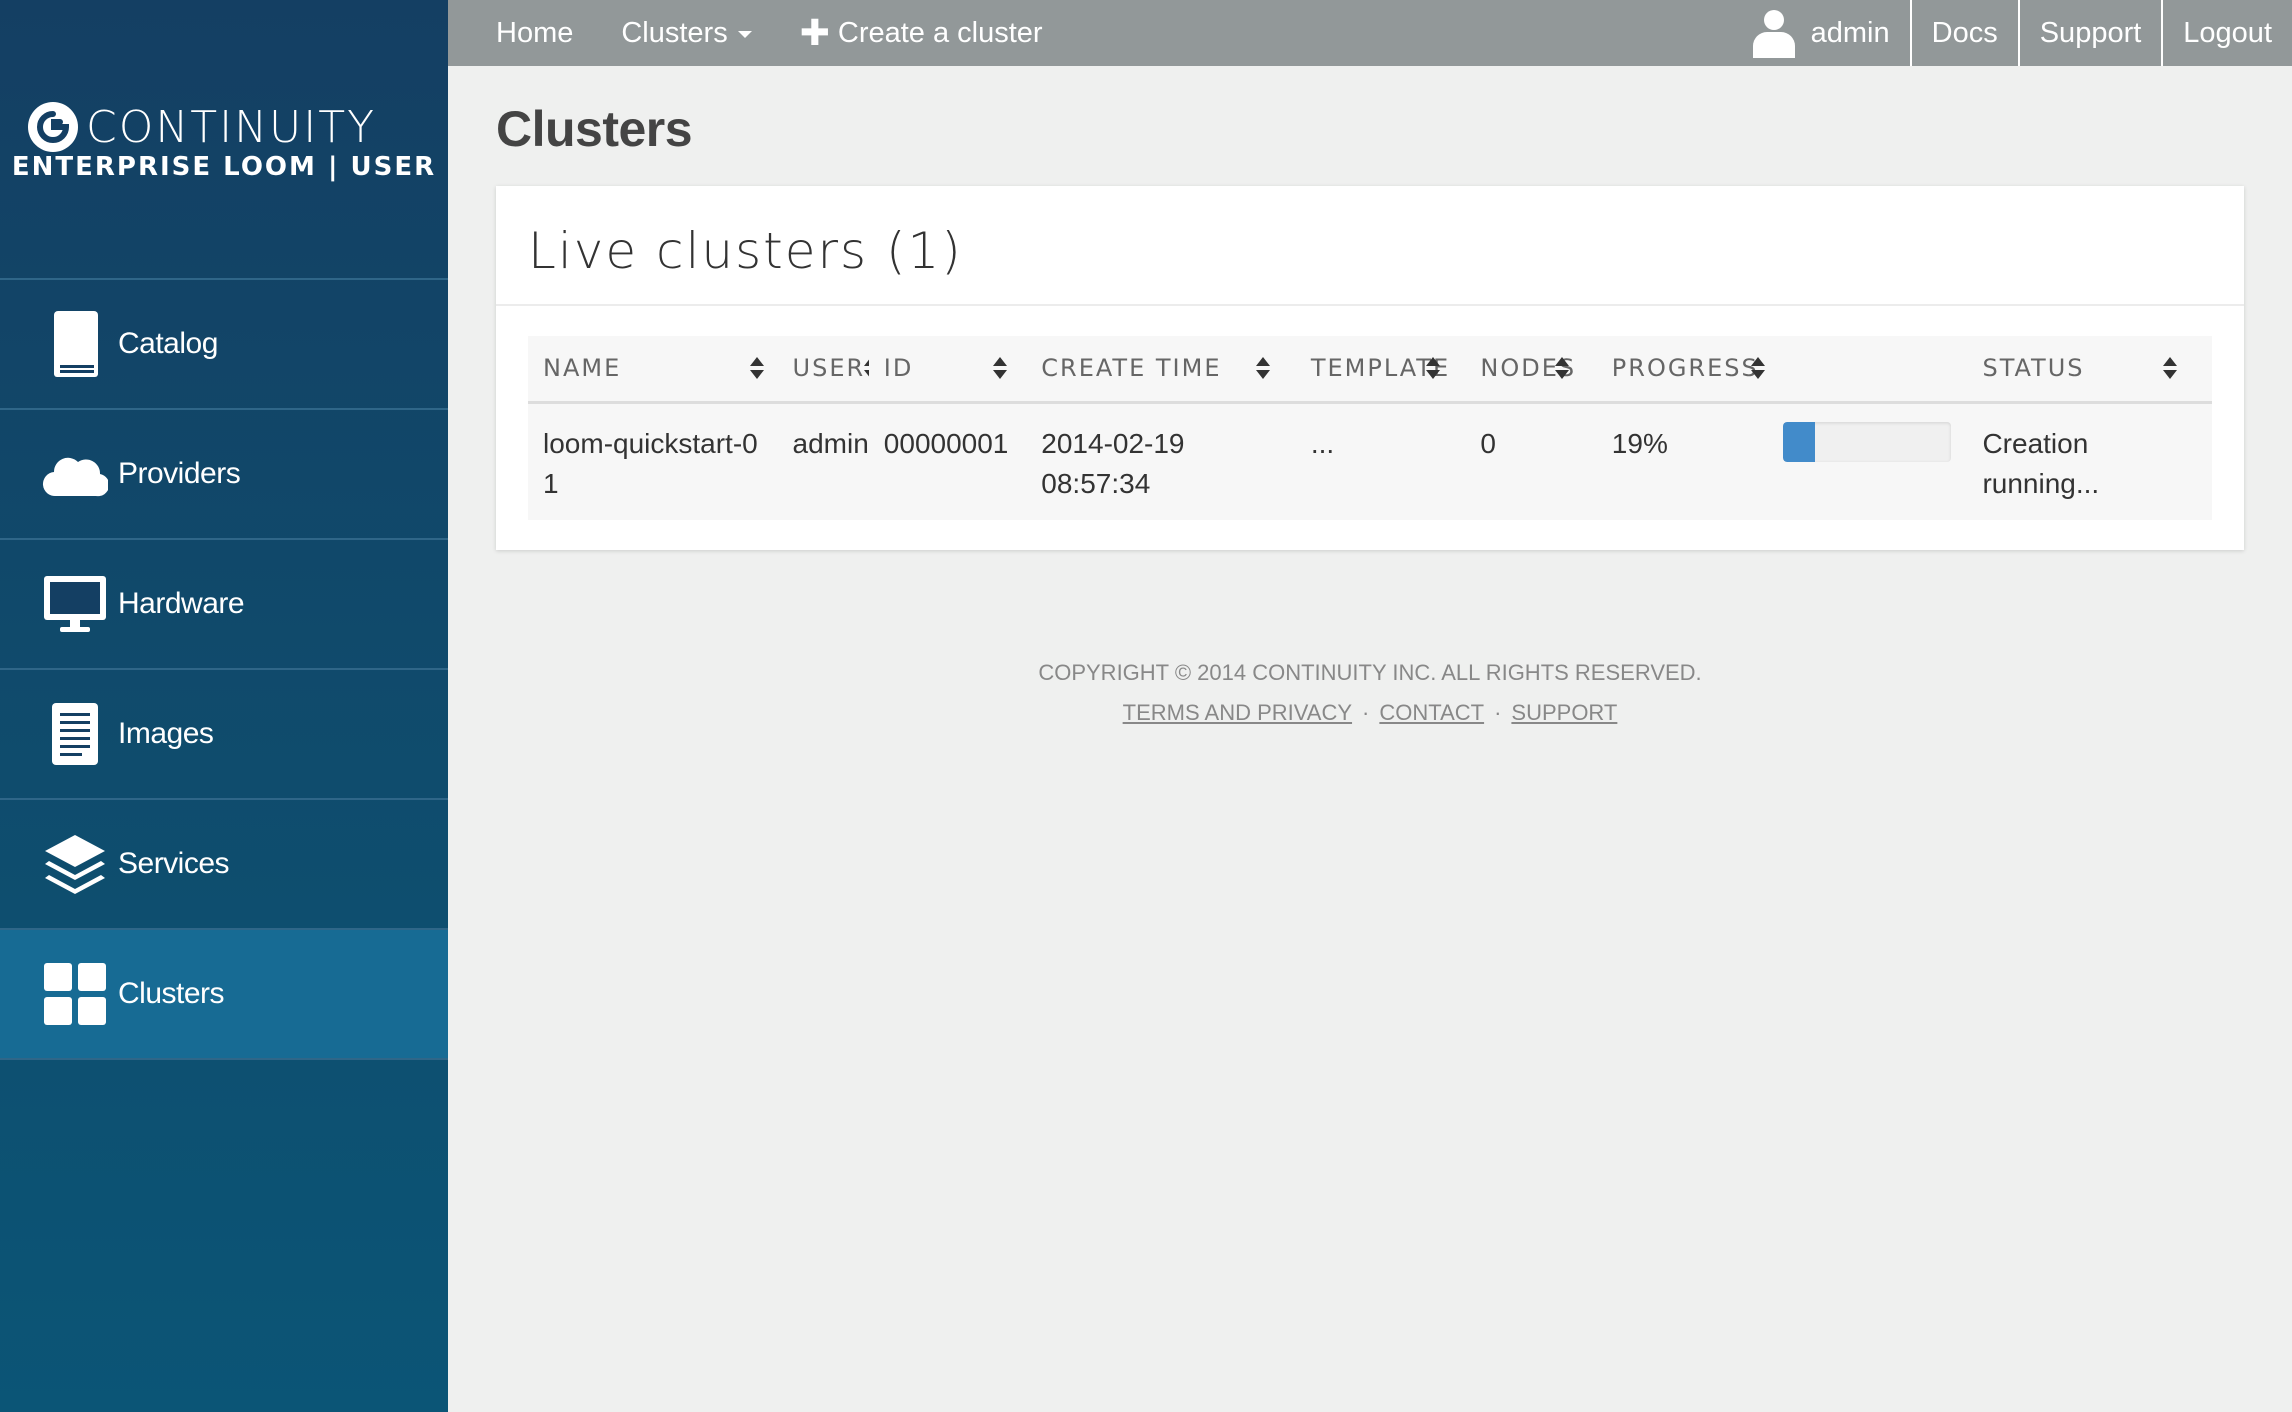 The height and width of the screenshot is (1412, 2292). I want to click on cluster-user-cell: admin, so click(823, 461).